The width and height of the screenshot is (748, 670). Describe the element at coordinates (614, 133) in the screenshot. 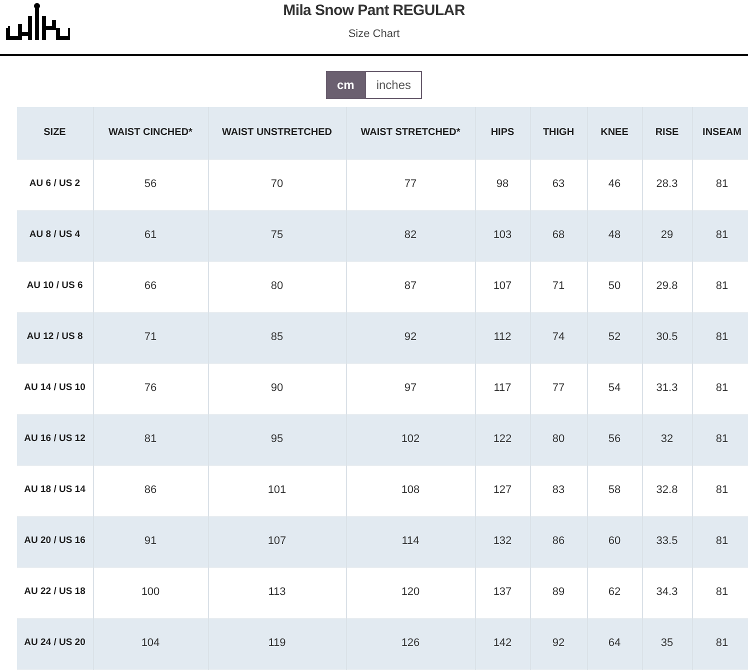

I see `column-header: KNEE` at that location.